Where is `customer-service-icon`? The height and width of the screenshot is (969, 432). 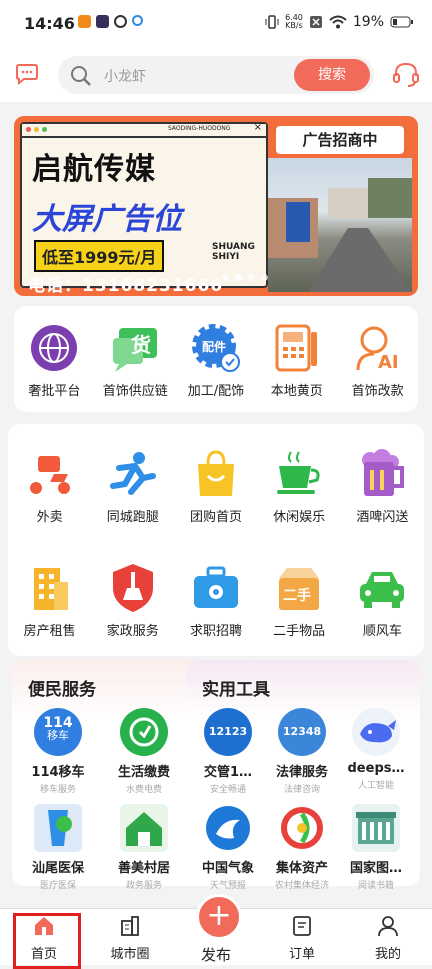 customer-service-icon is located at coordinates (406, 74).